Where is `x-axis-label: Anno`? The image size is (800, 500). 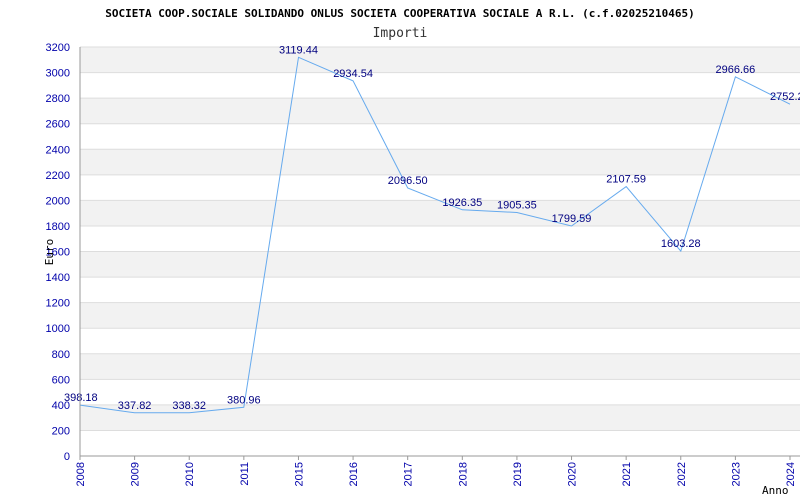
x-axis-label: Anno is located at coordinates (775, 490).